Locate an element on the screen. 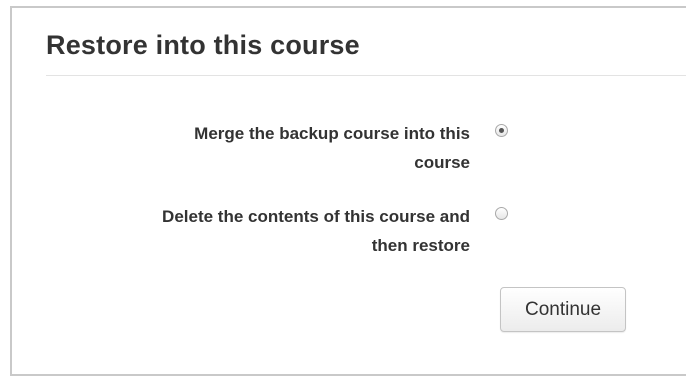  merge-option-label-line2: course is located at coordinates (442, 162).